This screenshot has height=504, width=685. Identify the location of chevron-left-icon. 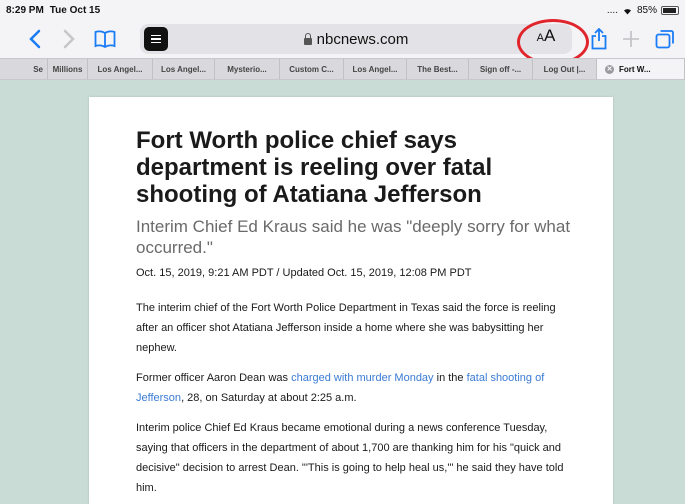
(35, 39).